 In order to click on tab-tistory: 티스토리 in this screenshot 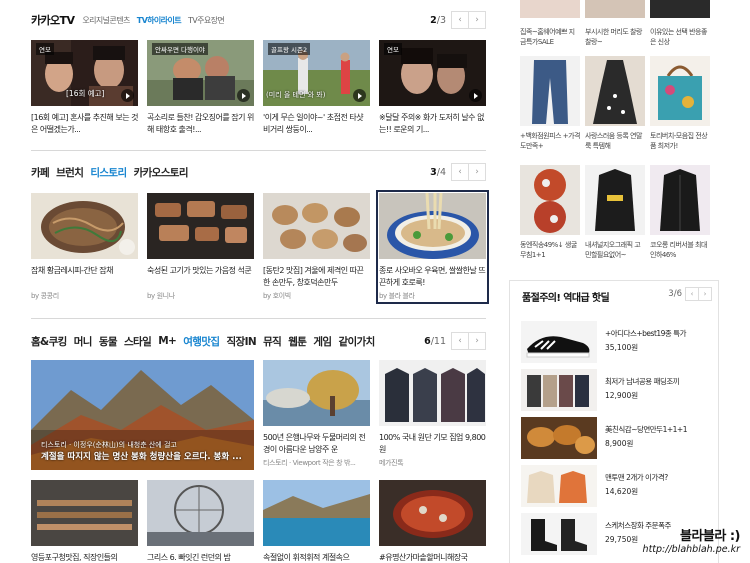, I will do `click(108, 172)`.